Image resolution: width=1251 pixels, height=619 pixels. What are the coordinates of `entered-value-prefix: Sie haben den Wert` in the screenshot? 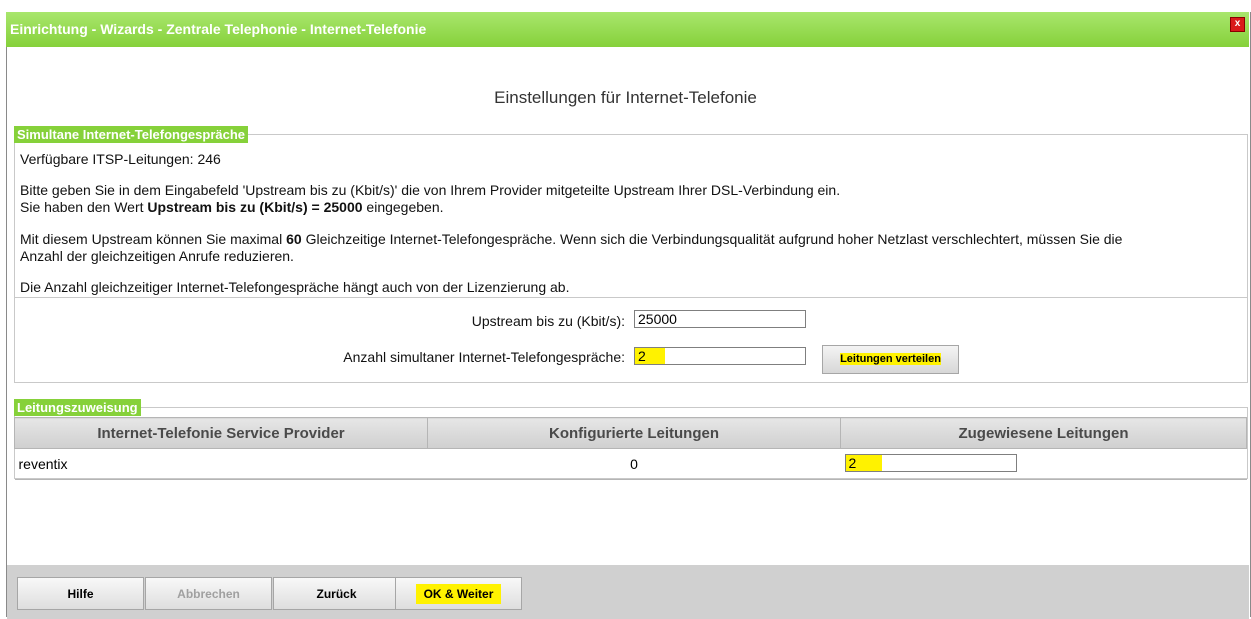 It's located at (84, 207).